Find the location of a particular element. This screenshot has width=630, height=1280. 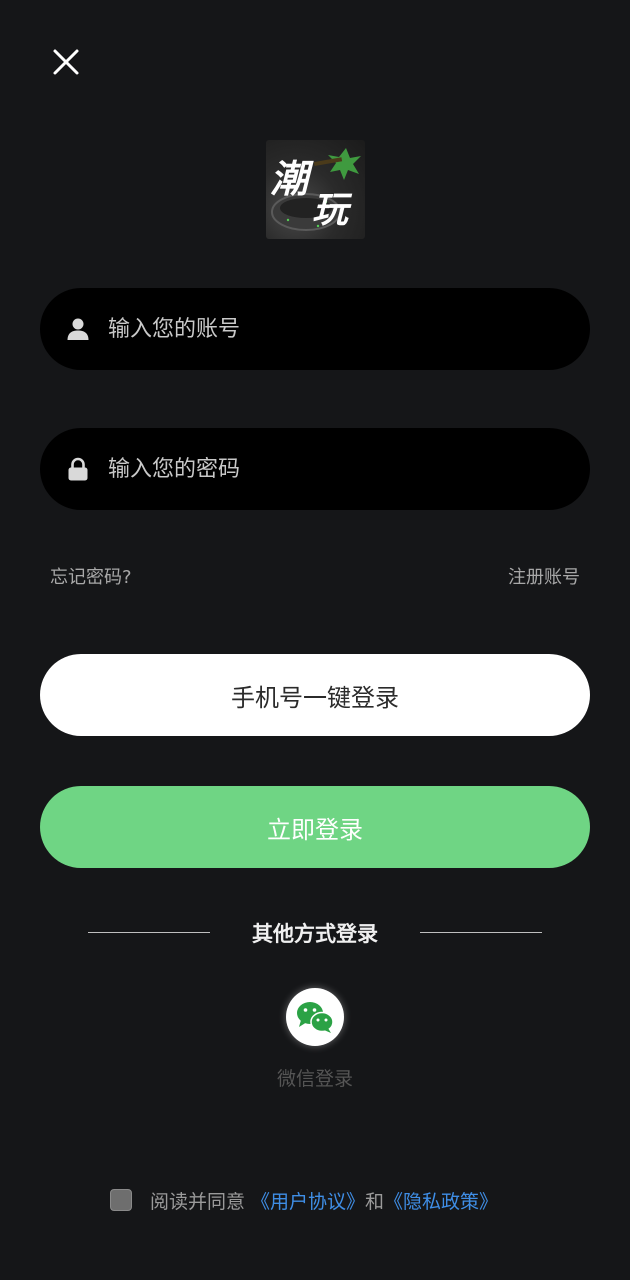

other-login-title: 其他方式登录 is located at coordinates (315, 934).